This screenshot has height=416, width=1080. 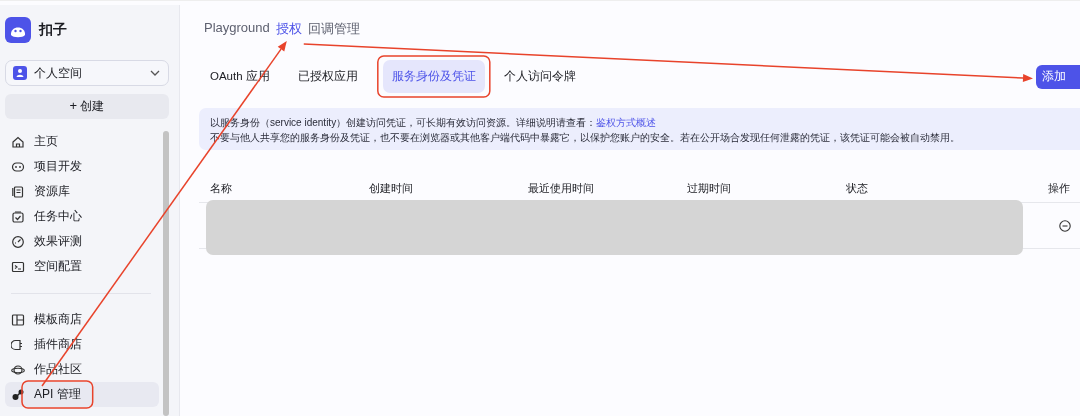 I want to click on logo-icon, so click(x=18, y=30).